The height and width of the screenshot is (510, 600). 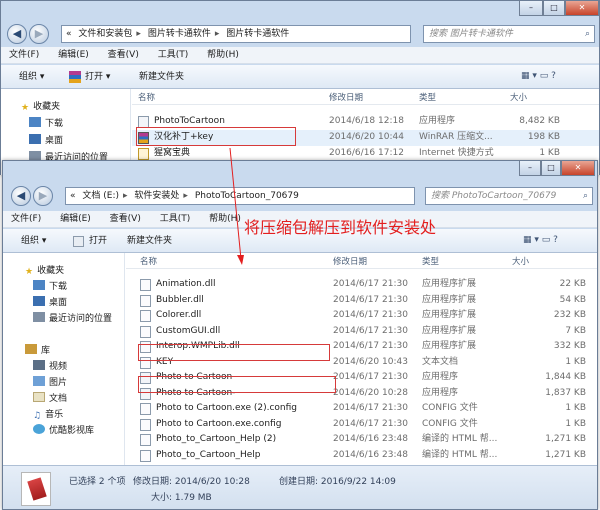 I want to click on search-input: 搜索 PhotoToCartoon_70679 ⌕, so click(x=509, y=196).